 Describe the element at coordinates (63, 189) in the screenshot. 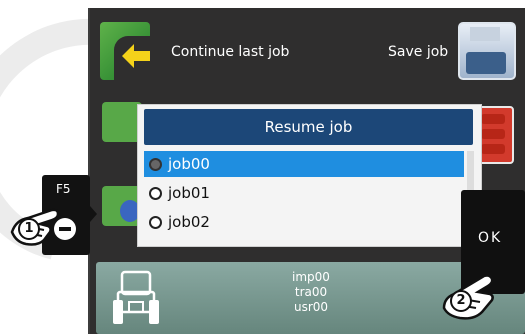

I see `f5-key-label: F5` at that location.